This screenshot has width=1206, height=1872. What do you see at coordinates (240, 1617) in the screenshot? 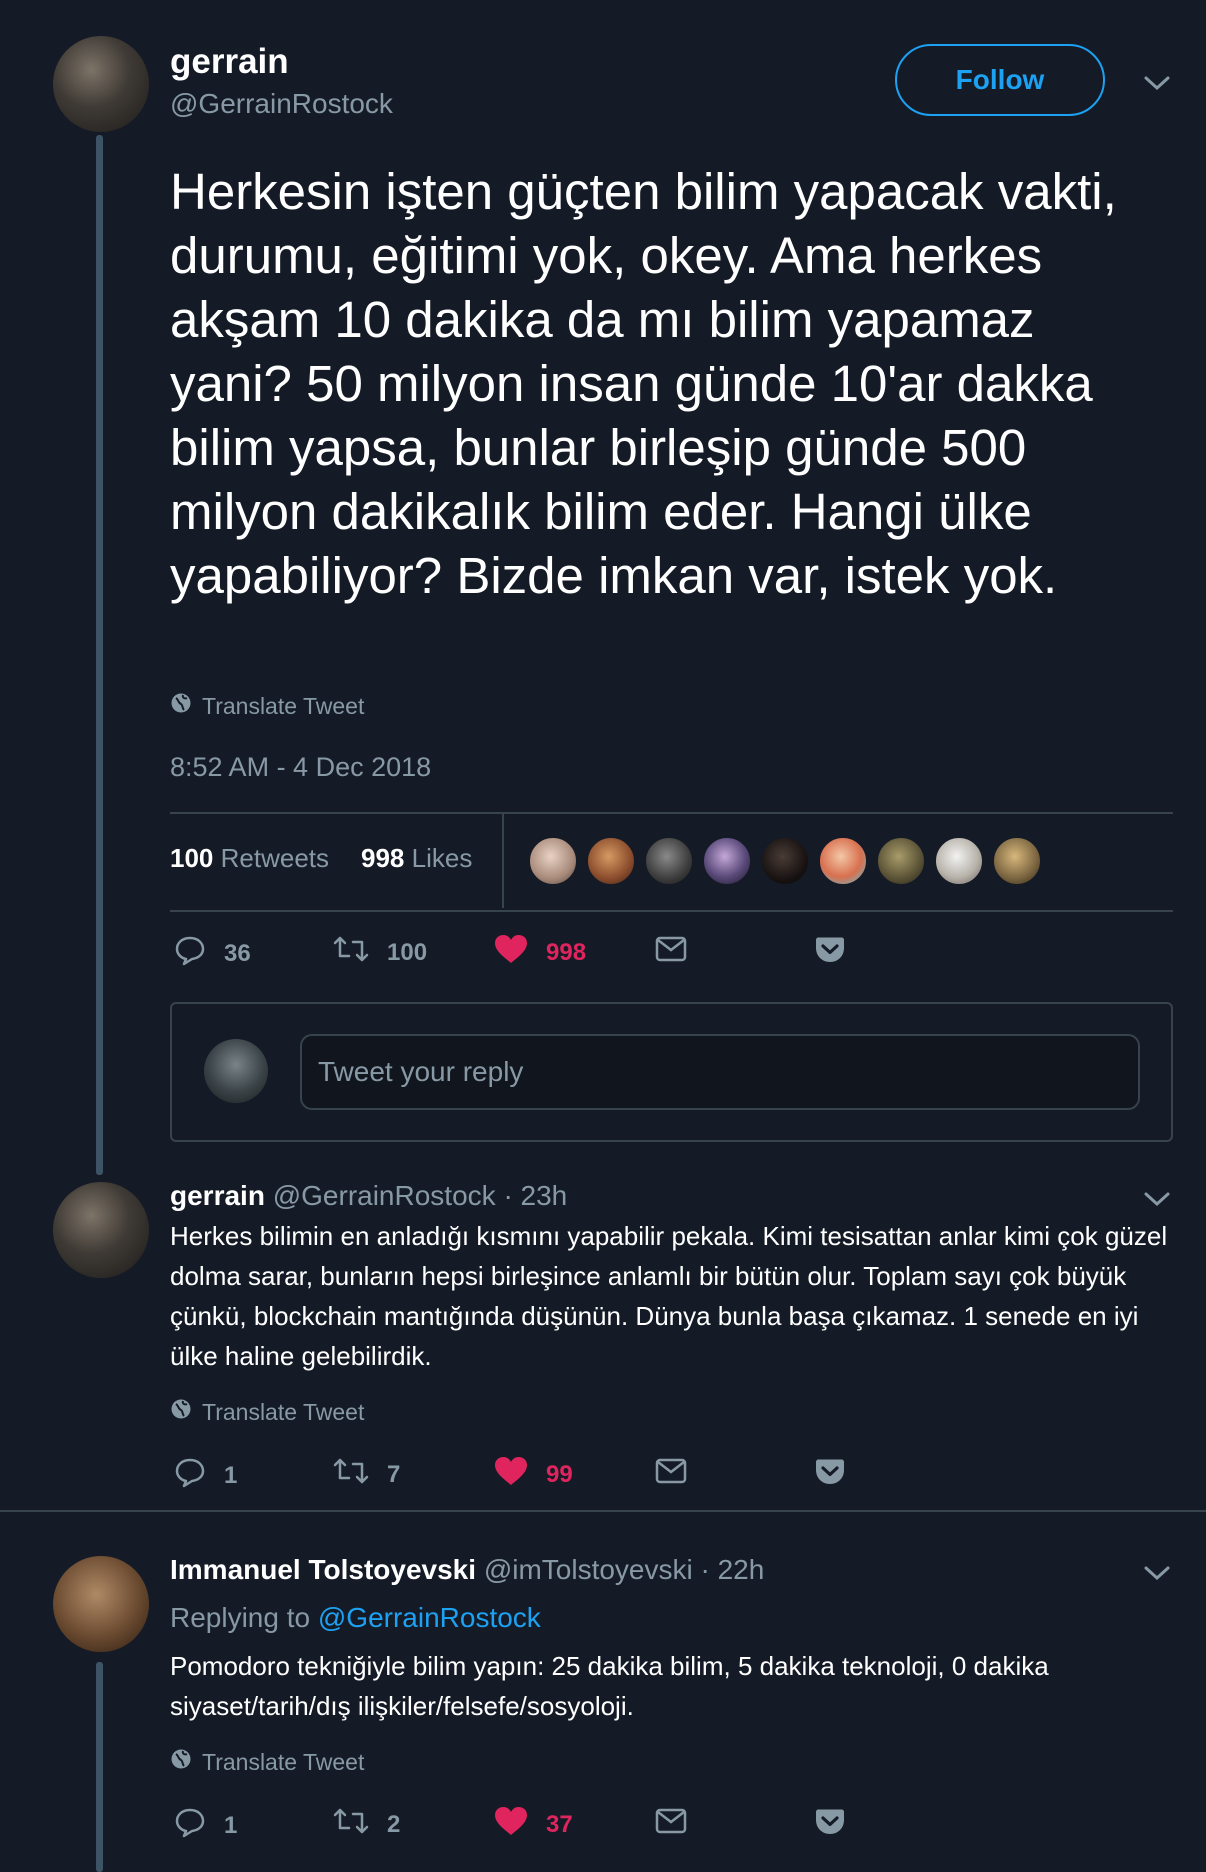
I see `replying-to-prefix: Replying to` at bounding box center [240, 1617].